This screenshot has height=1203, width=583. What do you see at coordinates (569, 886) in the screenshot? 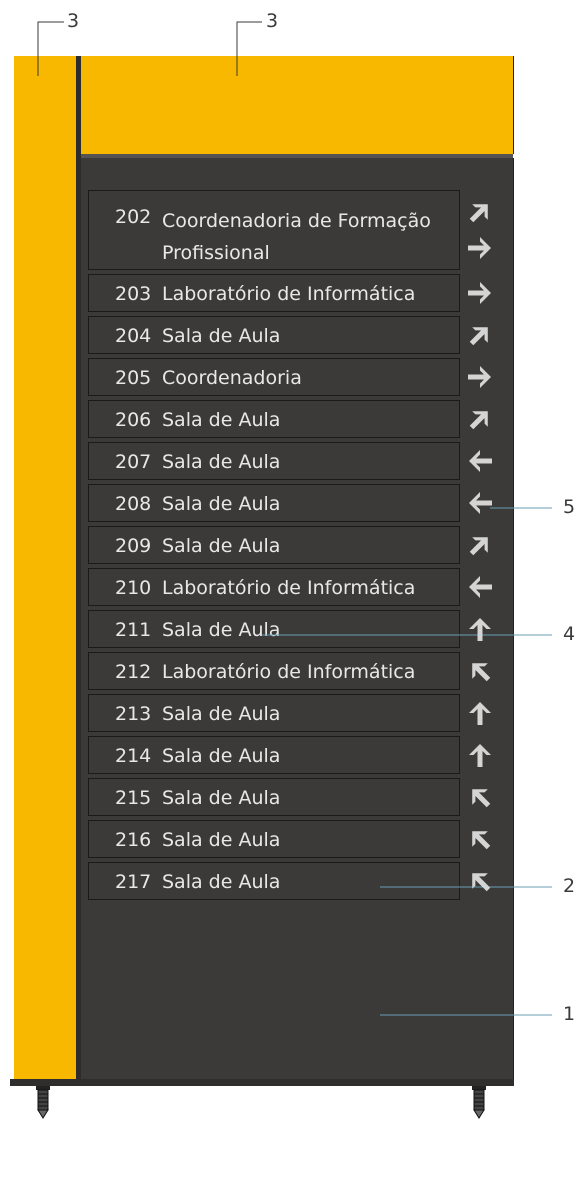
I see `callout-2: 2` at bounding box center [569, 886].